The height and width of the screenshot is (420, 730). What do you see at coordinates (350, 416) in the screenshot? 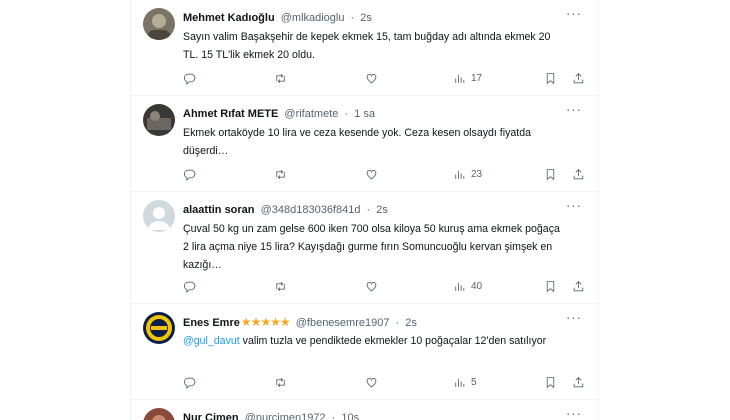
I see `timestamp: 10s` at bounding box center [350, 416].